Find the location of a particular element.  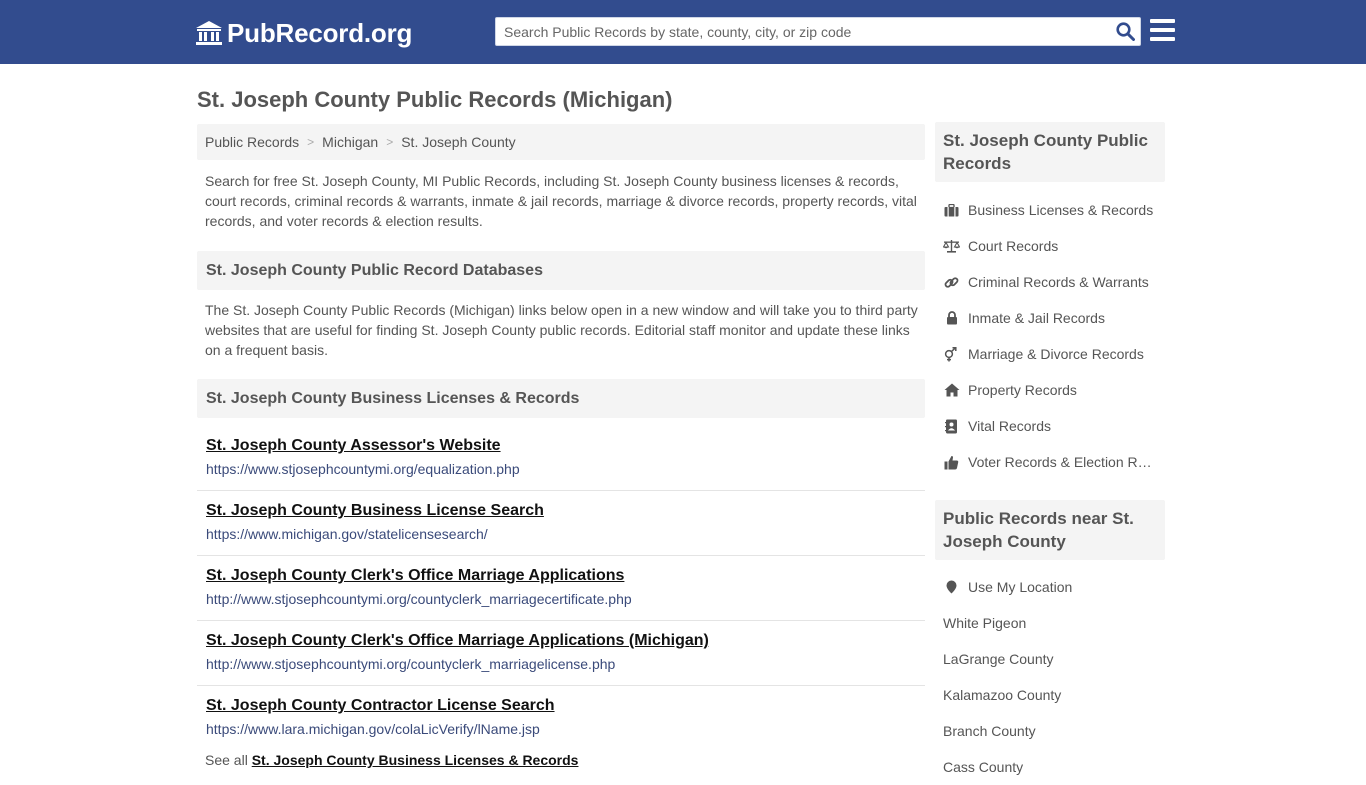

contact-book-icon is located at coordinates (951, 426).